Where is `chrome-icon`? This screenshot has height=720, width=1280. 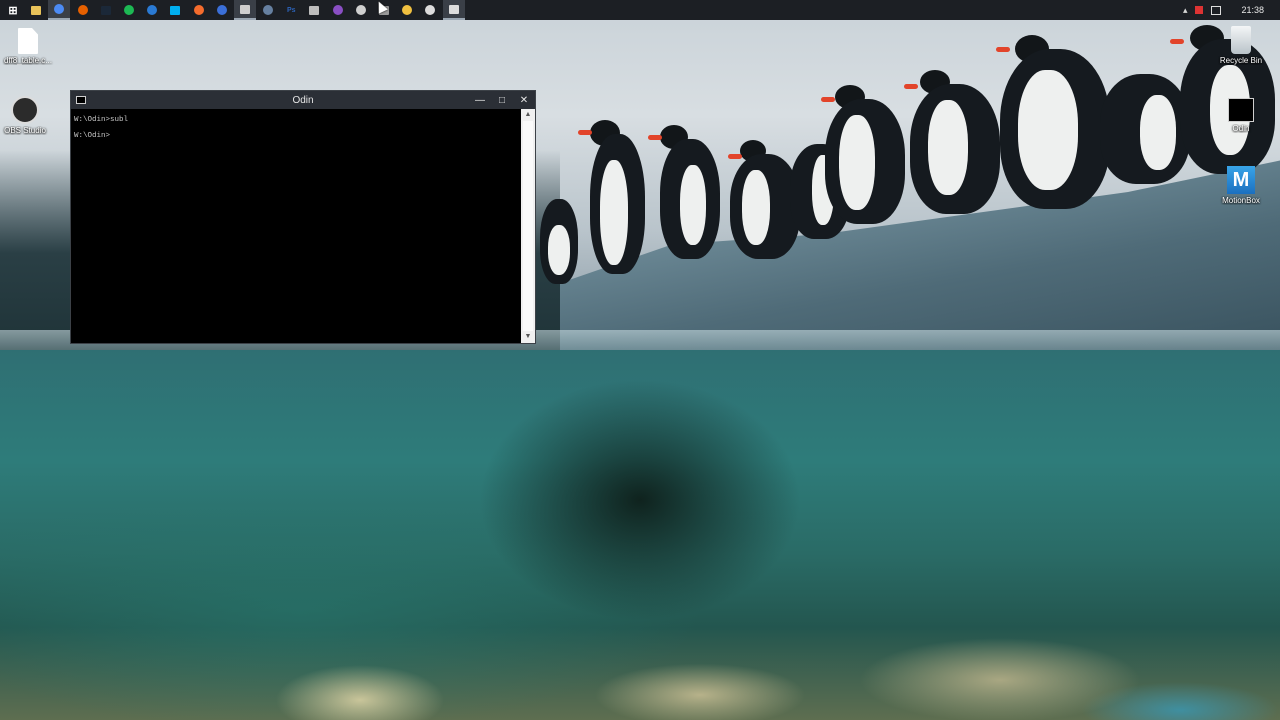 chrome-icon is located at coordinates (59, 9).